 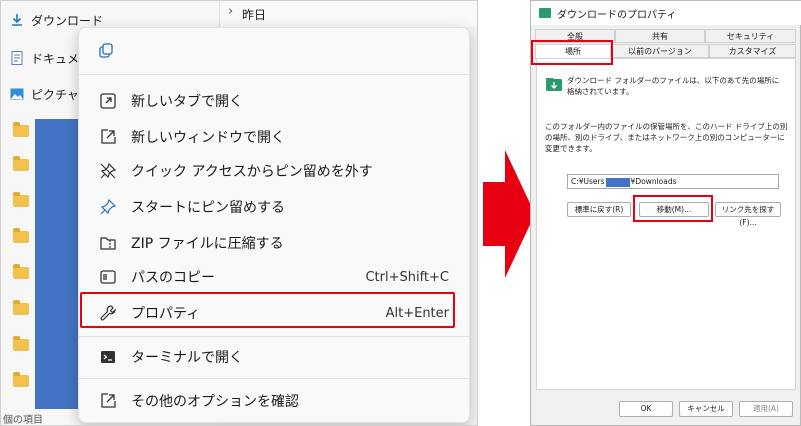 I want to click on picture-icon, so click(x=17, y=94).